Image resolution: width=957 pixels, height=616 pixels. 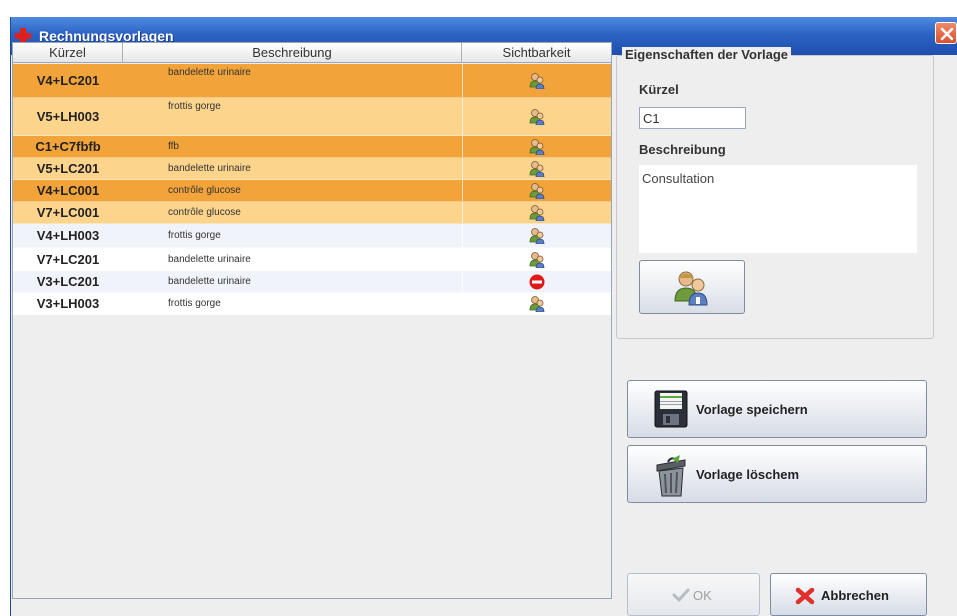 What do you see at coordinates (312, 304) in the screenshot?
I see `table-row: V3+LH003 frottis gorge` at bounding box center [312, 304].